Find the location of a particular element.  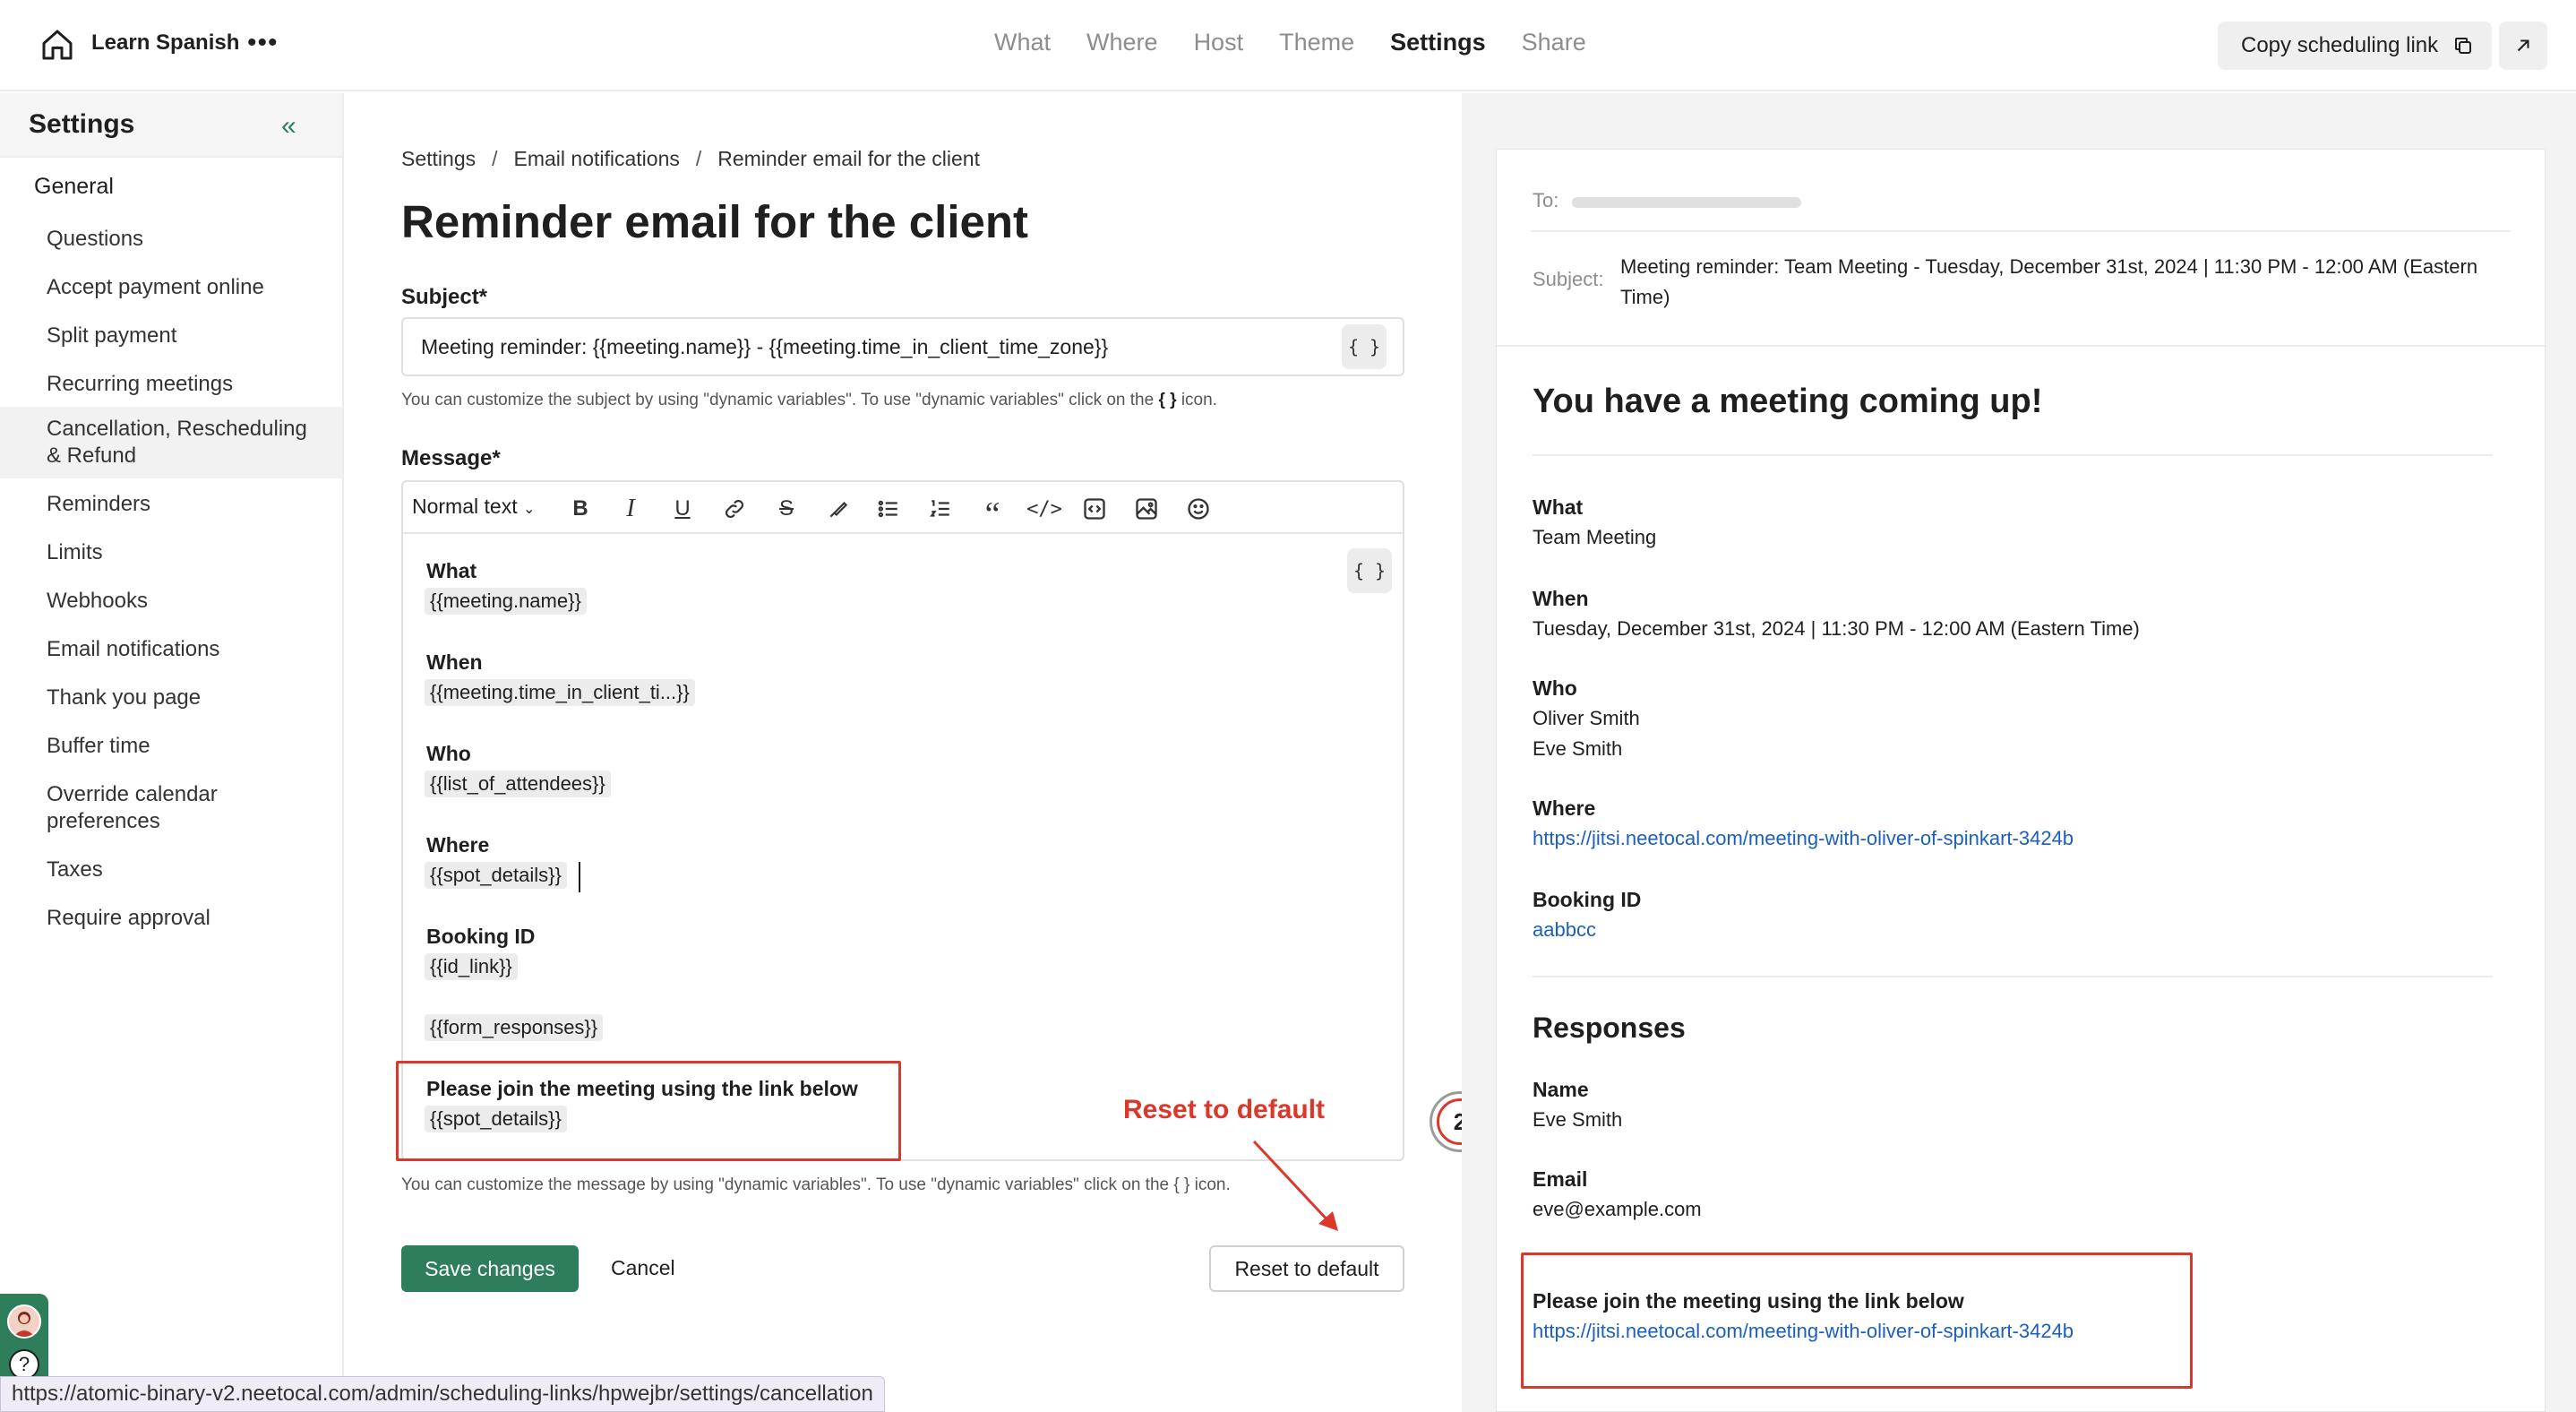

bold-icon: B is located at coordinates (580, 509).